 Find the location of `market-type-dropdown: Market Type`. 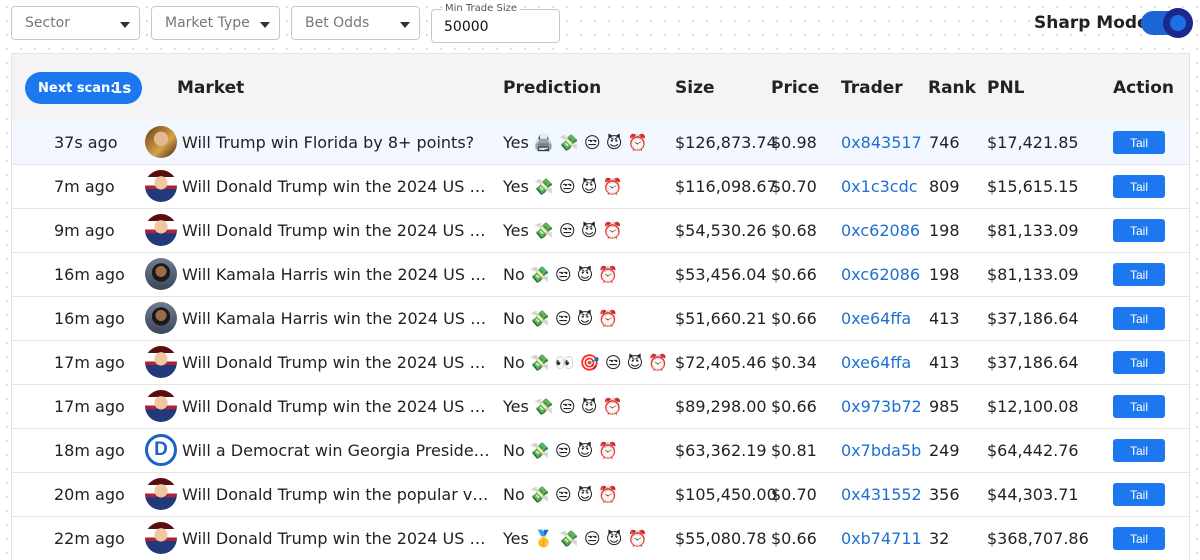

market-type-dropdown: Market Type is located at coordinates (215, 23).